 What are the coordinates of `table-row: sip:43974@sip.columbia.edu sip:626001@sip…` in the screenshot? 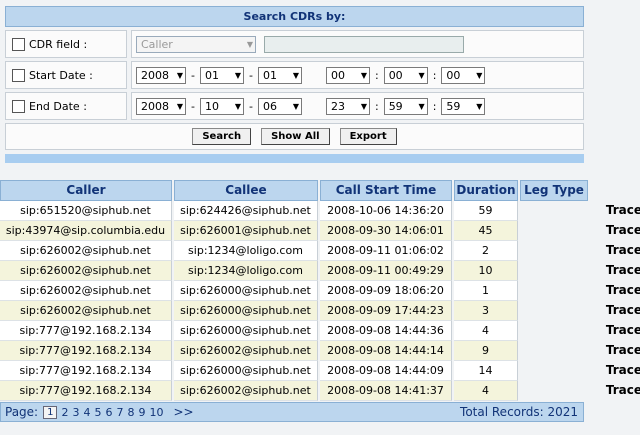 It's located at (320, 231).